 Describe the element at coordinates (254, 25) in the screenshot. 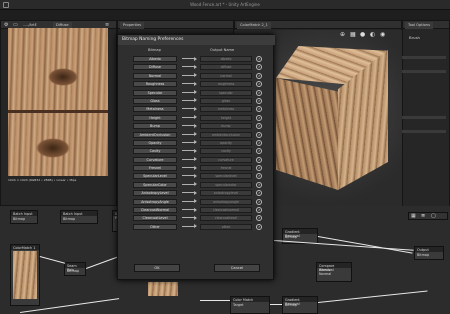

I see `tab-colormatch: ColorMatch 2_1` at that location.